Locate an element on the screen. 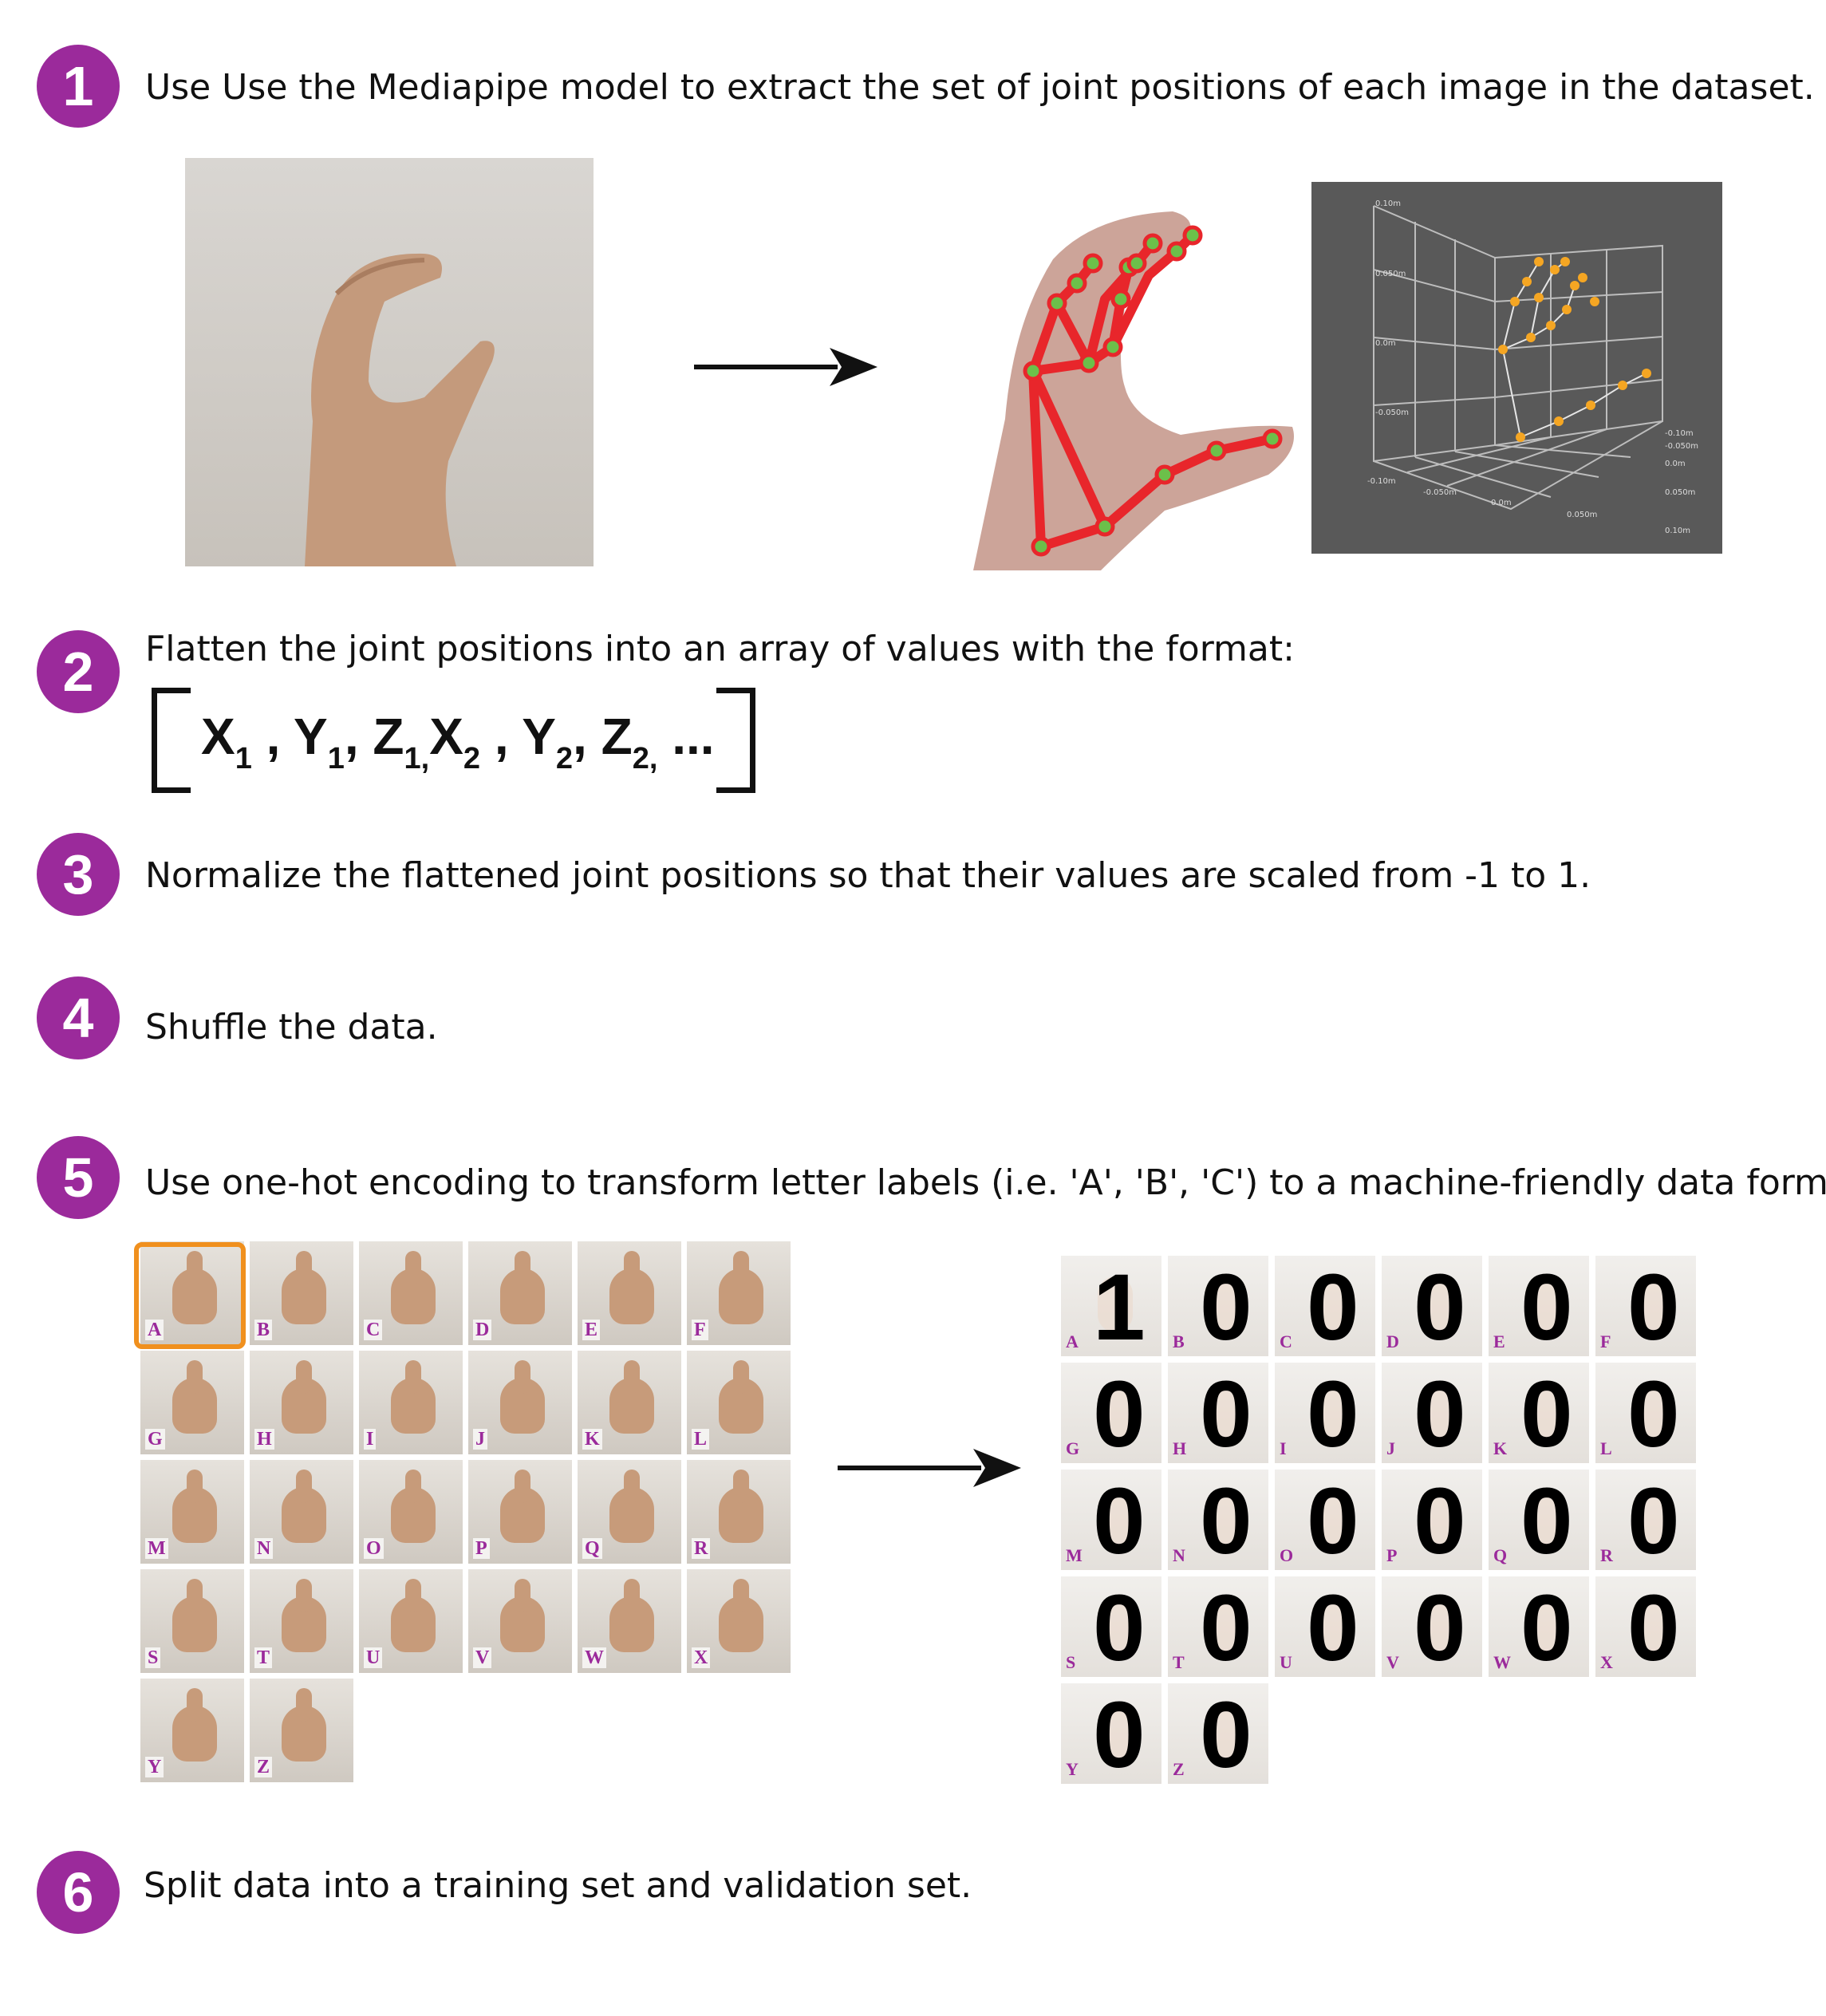 Image resolution: width=1826 pixels, height=2016 pixels. sign-tile: I is located at coordinates (411, 1403).